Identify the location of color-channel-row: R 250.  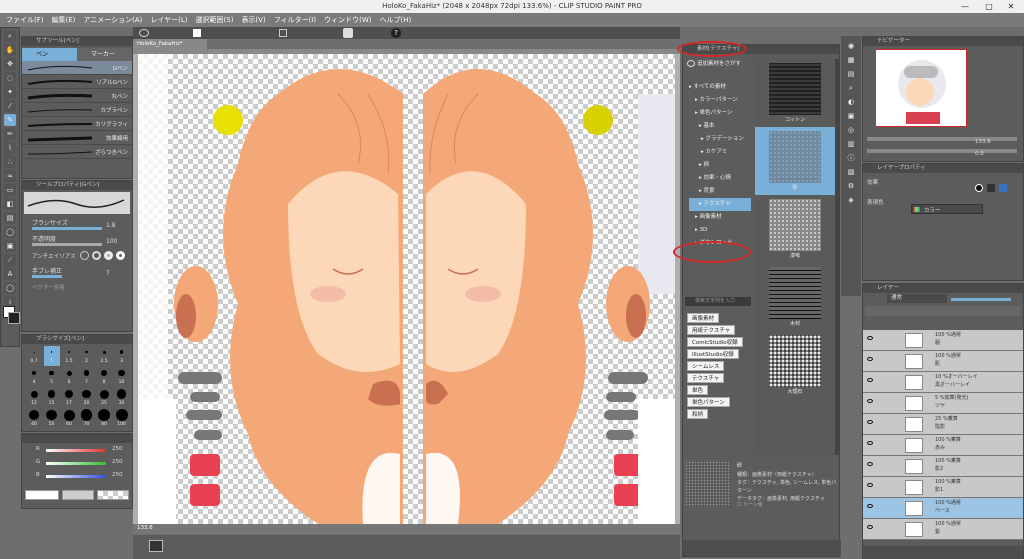
(77, 450).